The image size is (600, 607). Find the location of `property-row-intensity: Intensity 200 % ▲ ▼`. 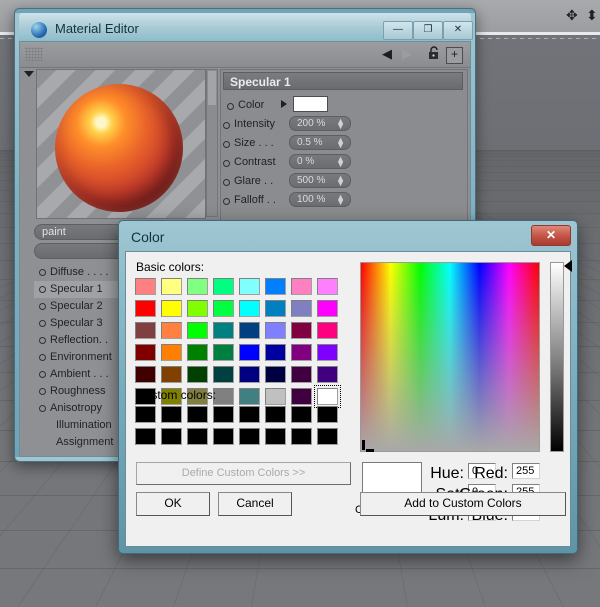

property-row-intensity: Intensity 200 % ▲ ▼ is located at coordinates (341, 124).